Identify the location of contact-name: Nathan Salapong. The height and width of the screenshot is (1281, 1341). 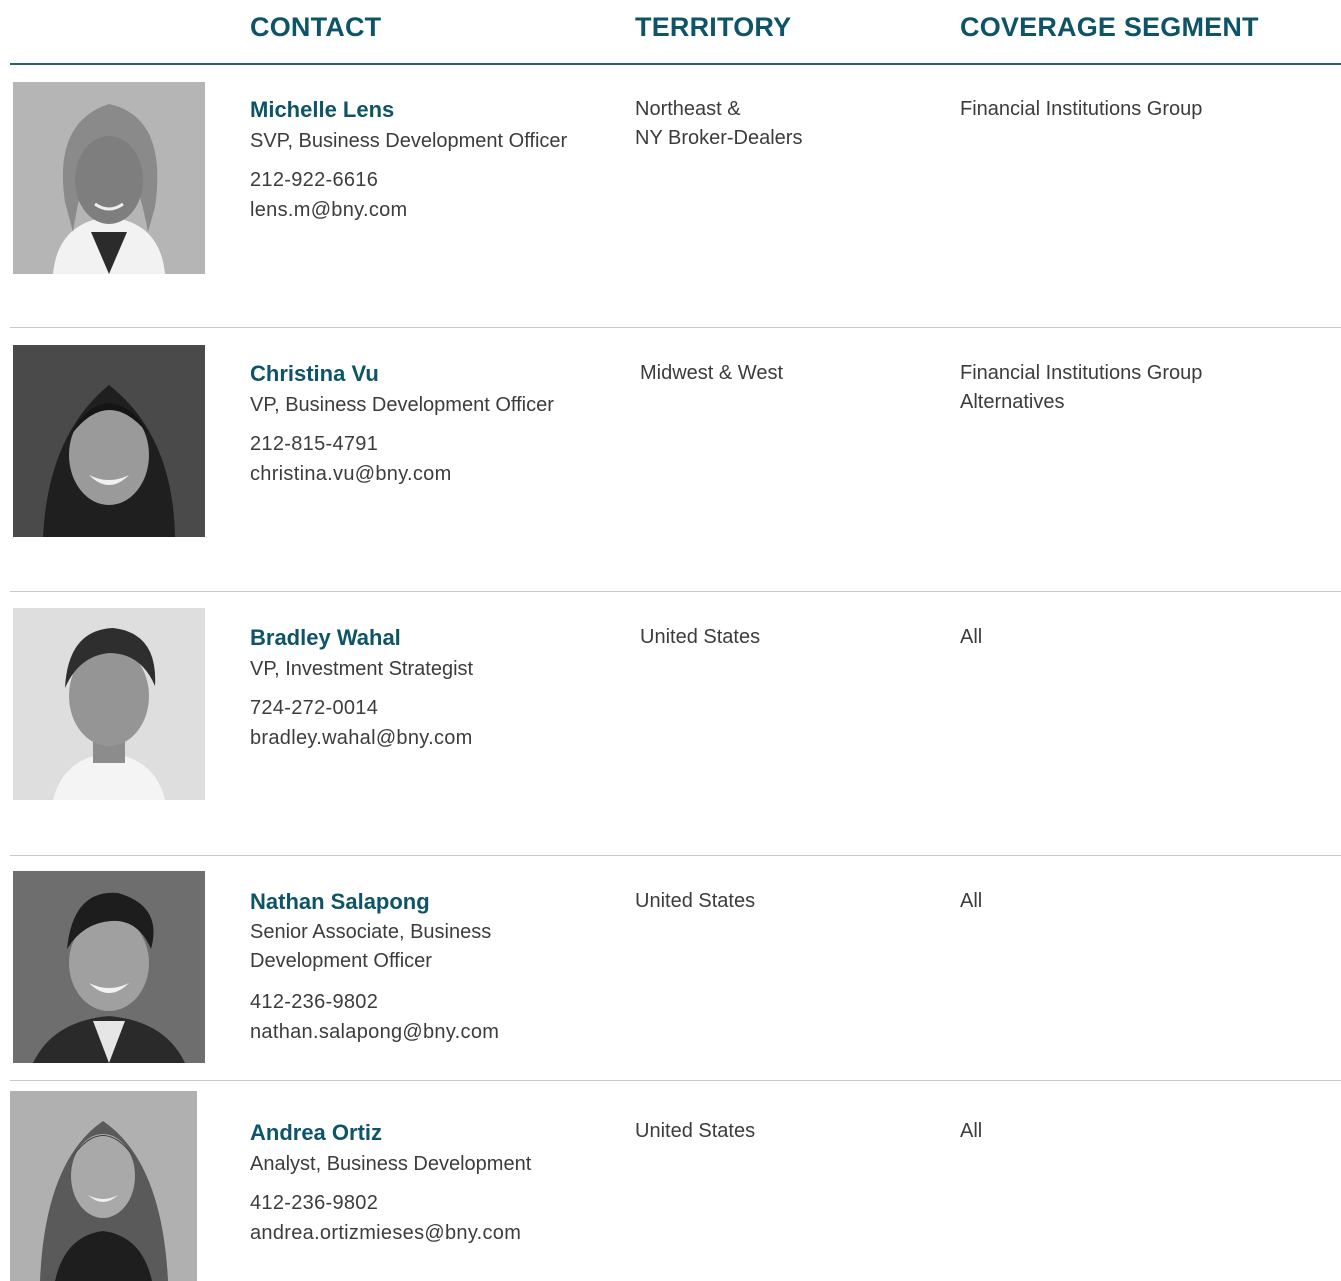
(340, 901).